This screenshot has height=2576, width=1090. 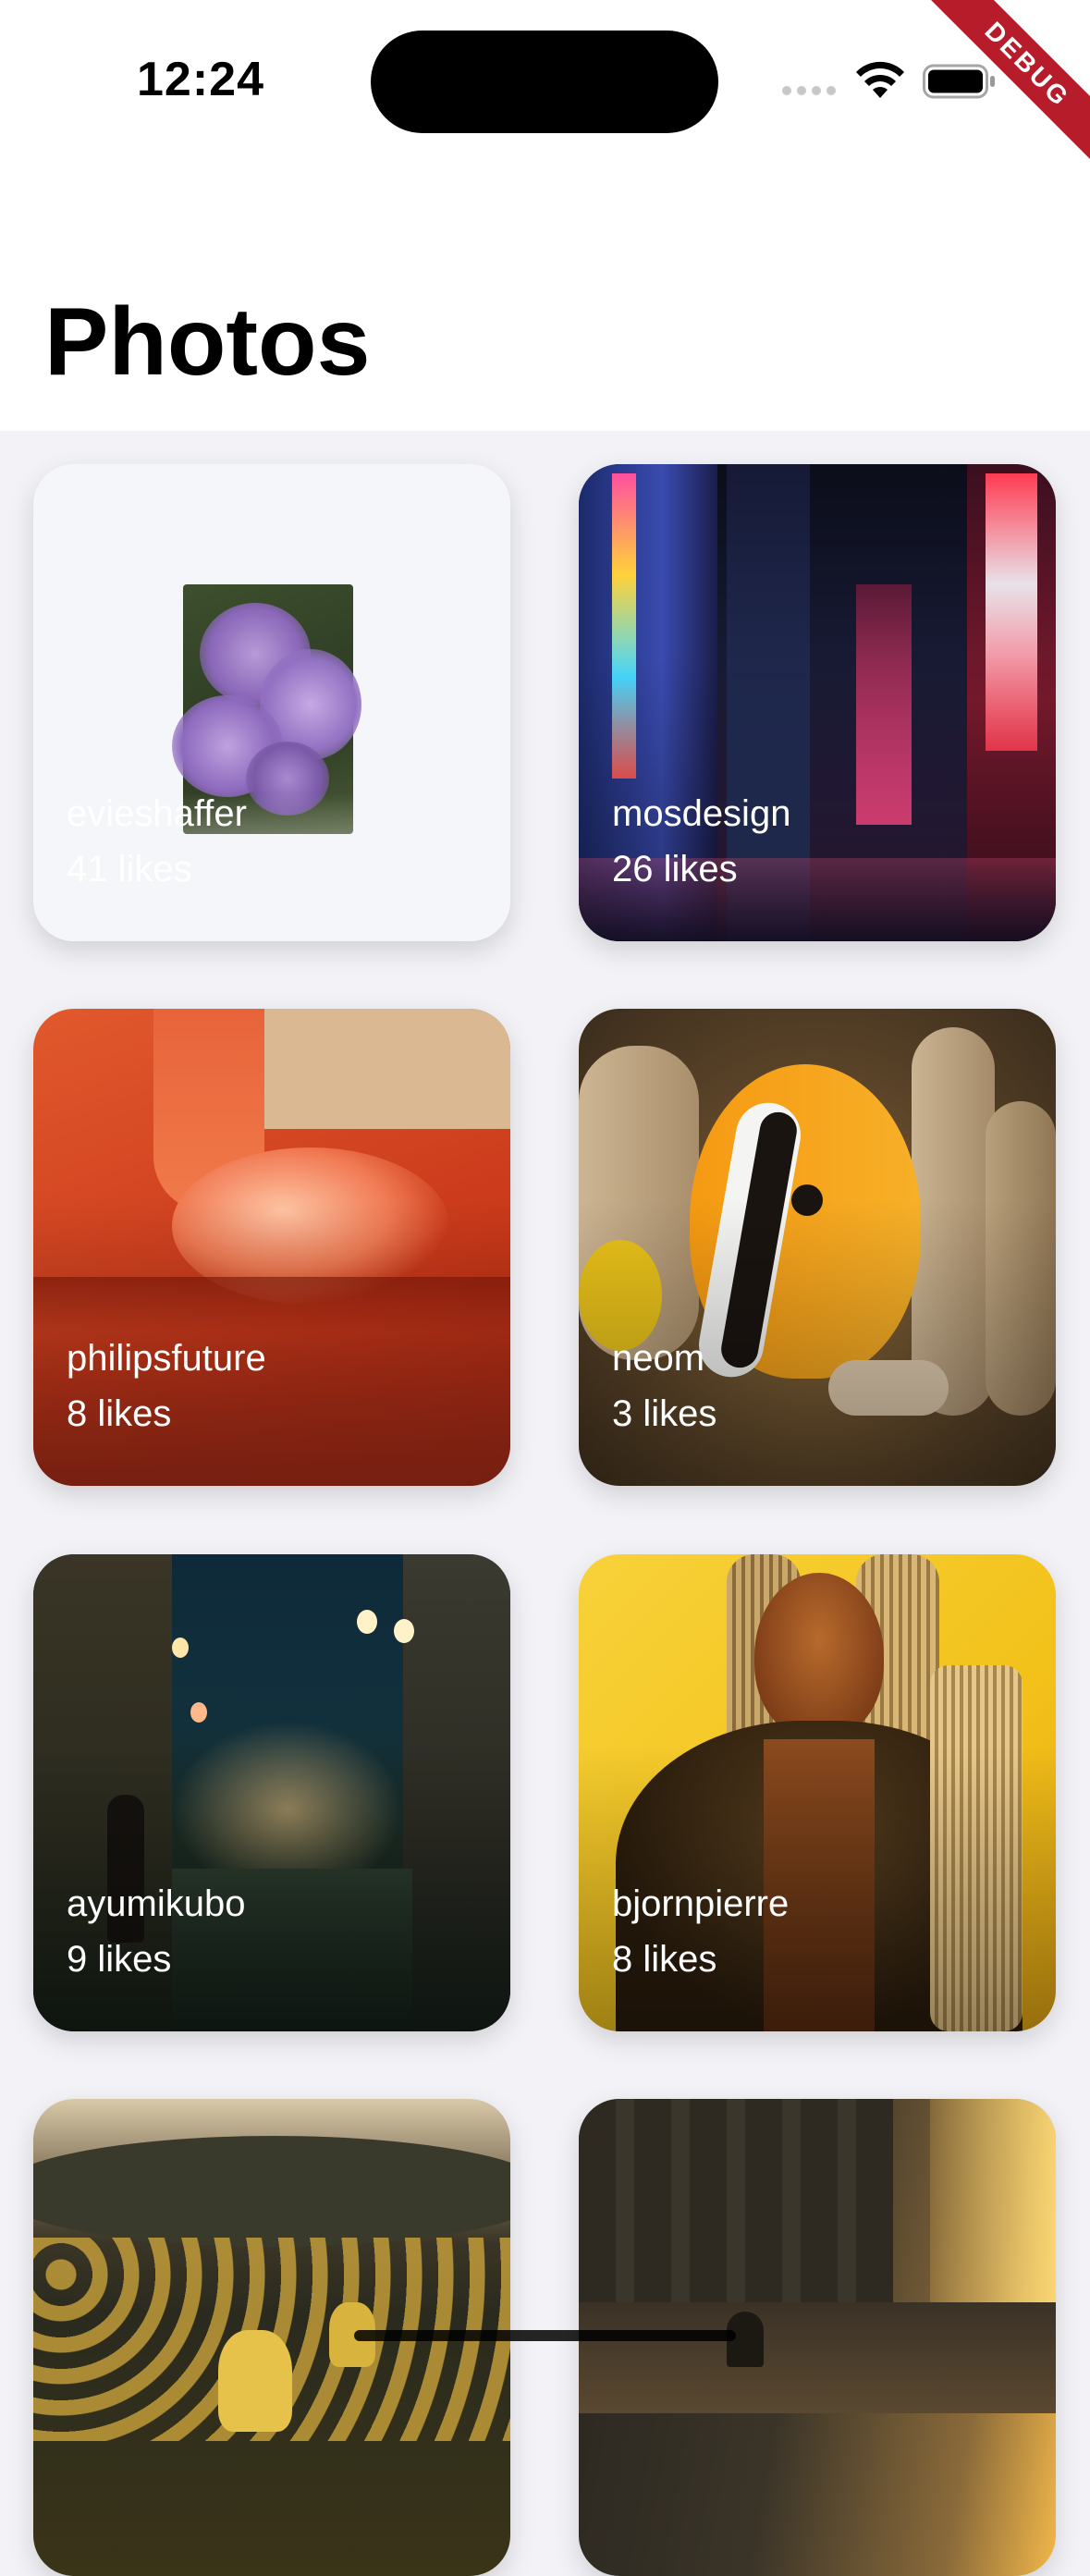 What do you see at coordinates (817, 703) in the screenshot?
I see `photo-card: mosdesign 26 likes` at bounding box center [817, 703].